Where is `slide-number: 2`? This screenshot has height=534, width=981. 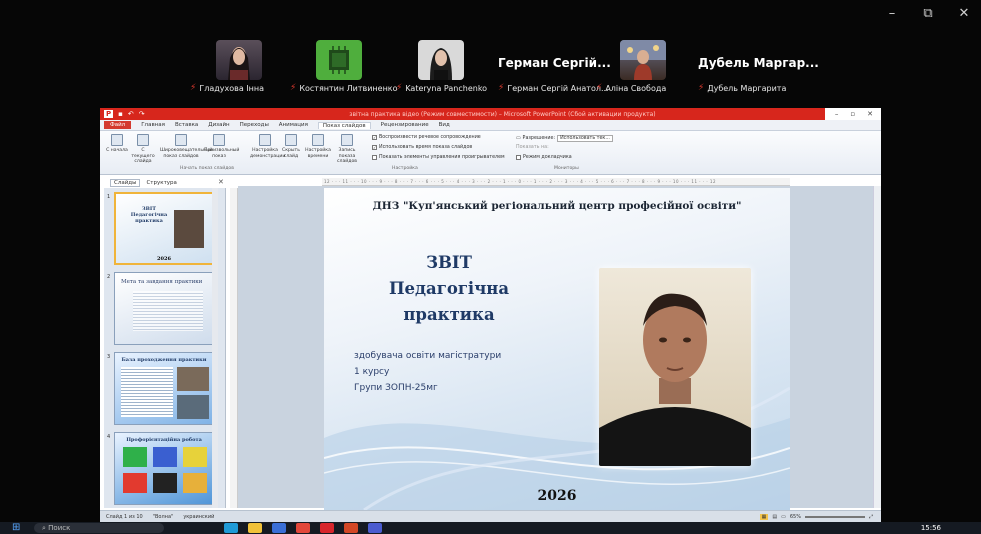 slide-number: 2 is located at coordinates (109, 277).